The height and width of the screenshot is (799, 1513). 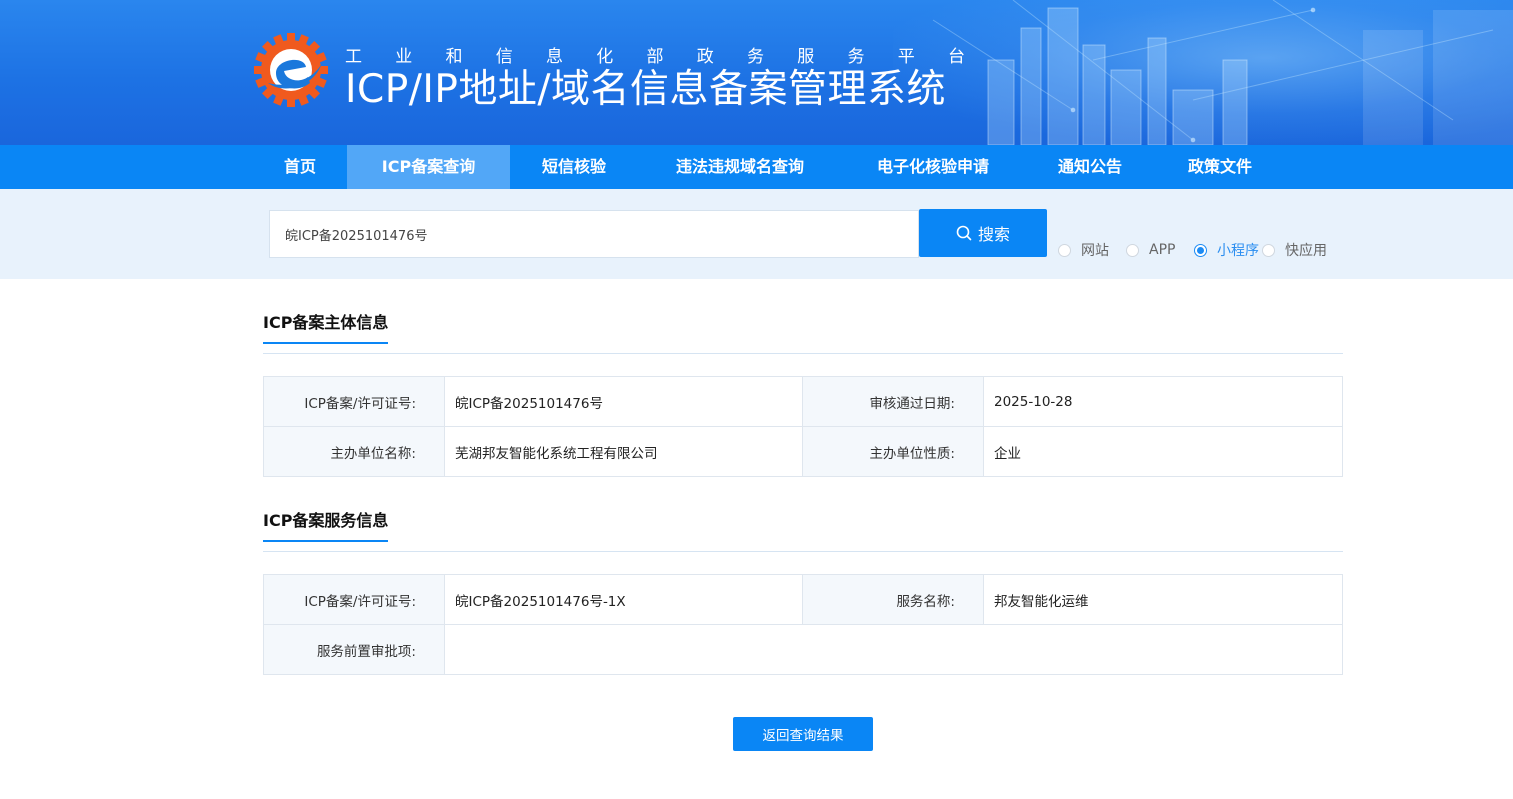 What do you see at coordinates (291, 70) in the screenshot?
I see `gear-e-logo-icon` at bounding box center [291, 70].